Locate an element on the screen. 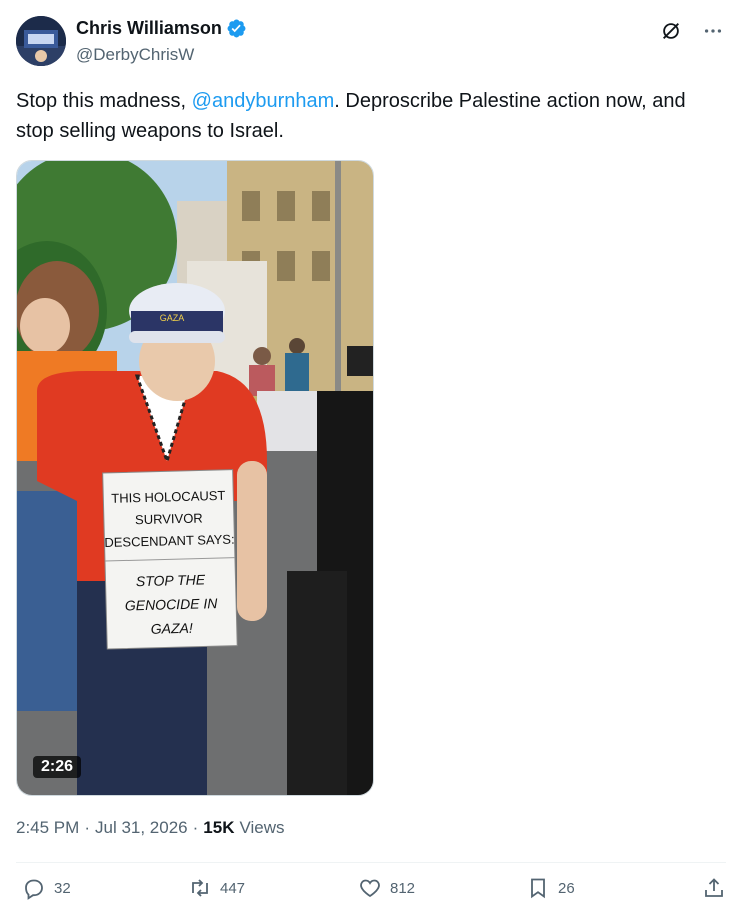 The image size is (742, 920). views-label: Views is located at coordinates (262, 827).